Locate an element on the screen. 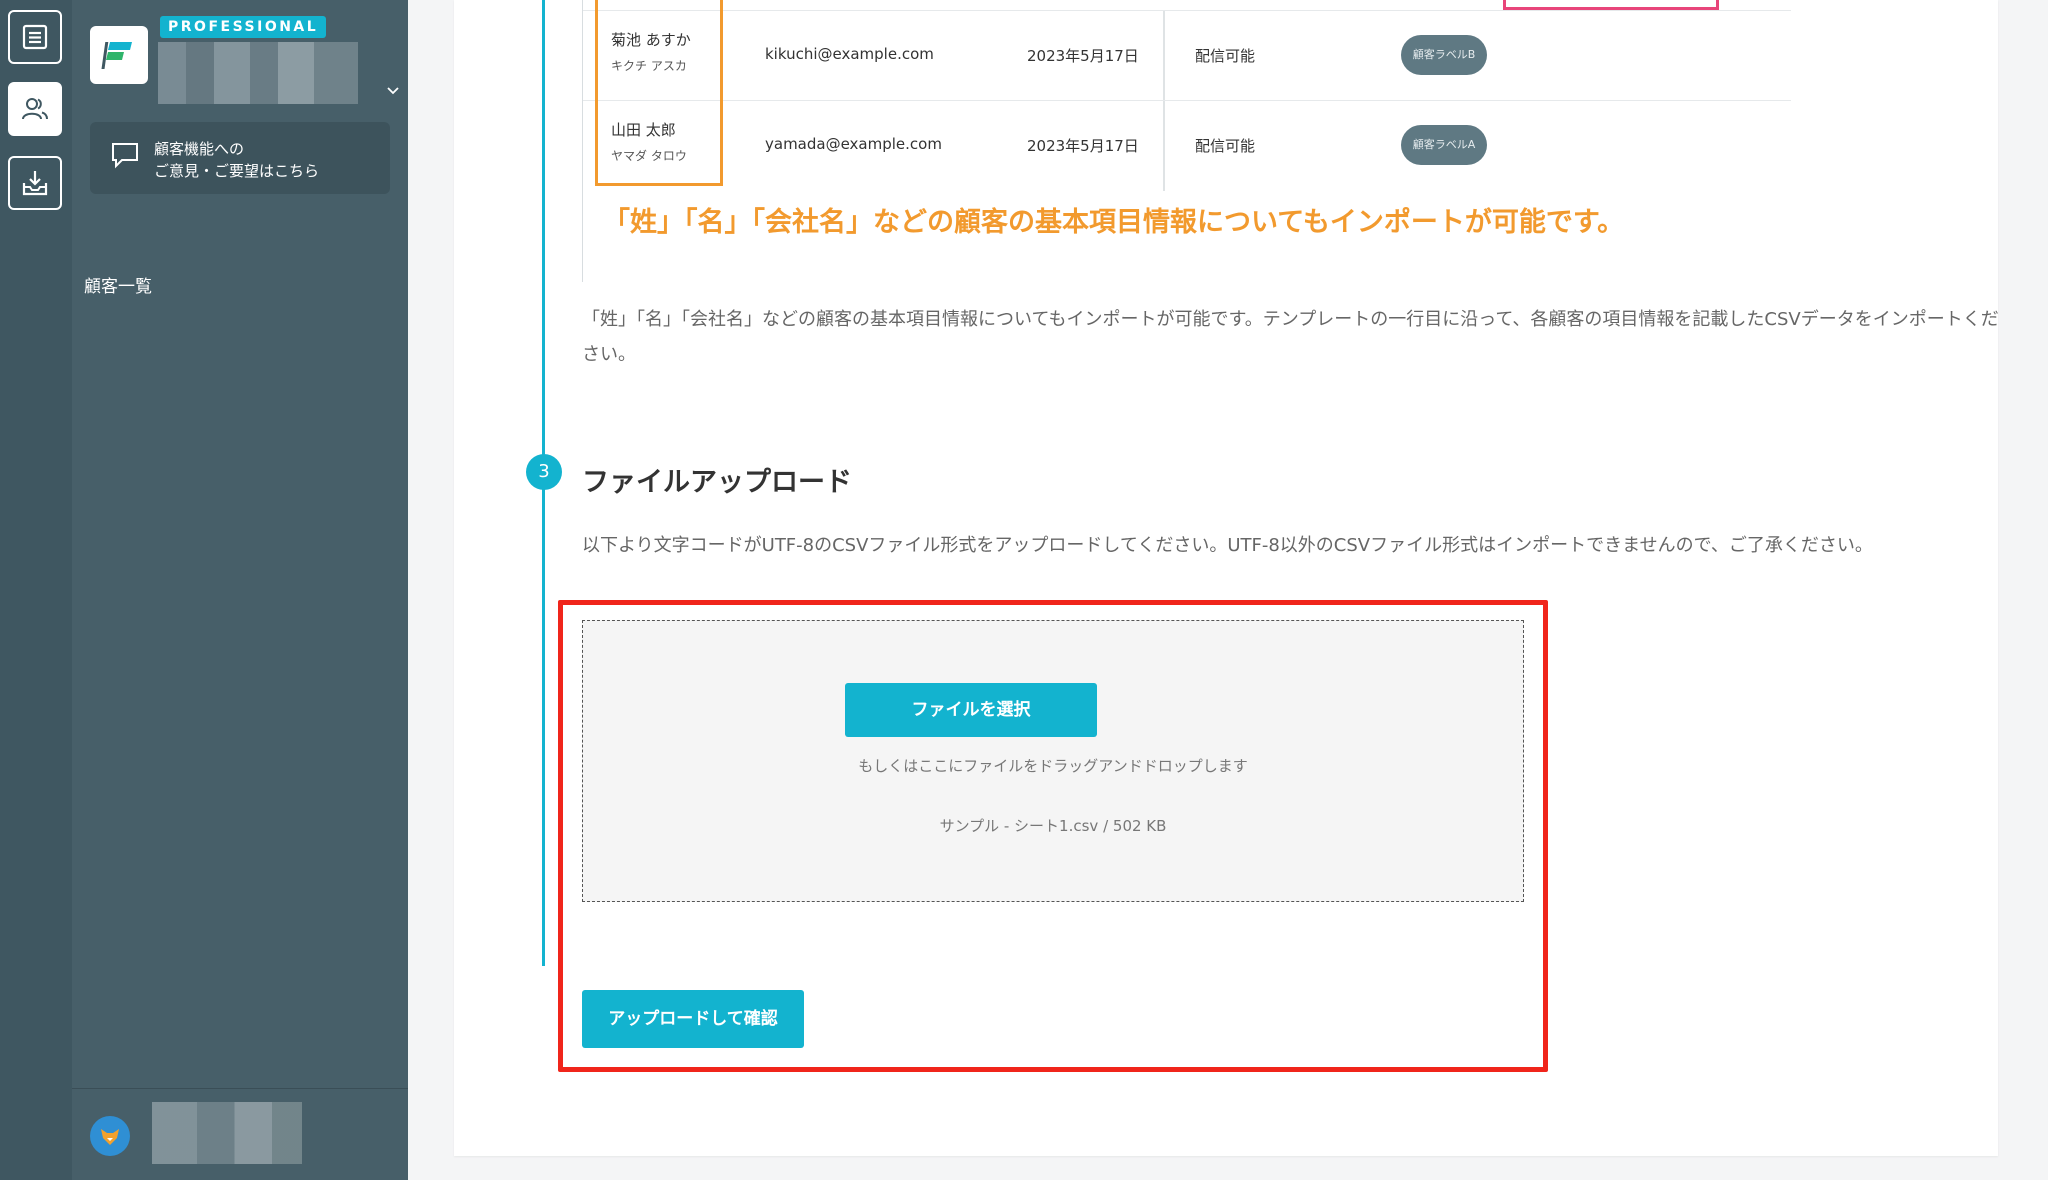 The image size is (2048, 1180). rail-item-customers is located at coordinates (35, 109).